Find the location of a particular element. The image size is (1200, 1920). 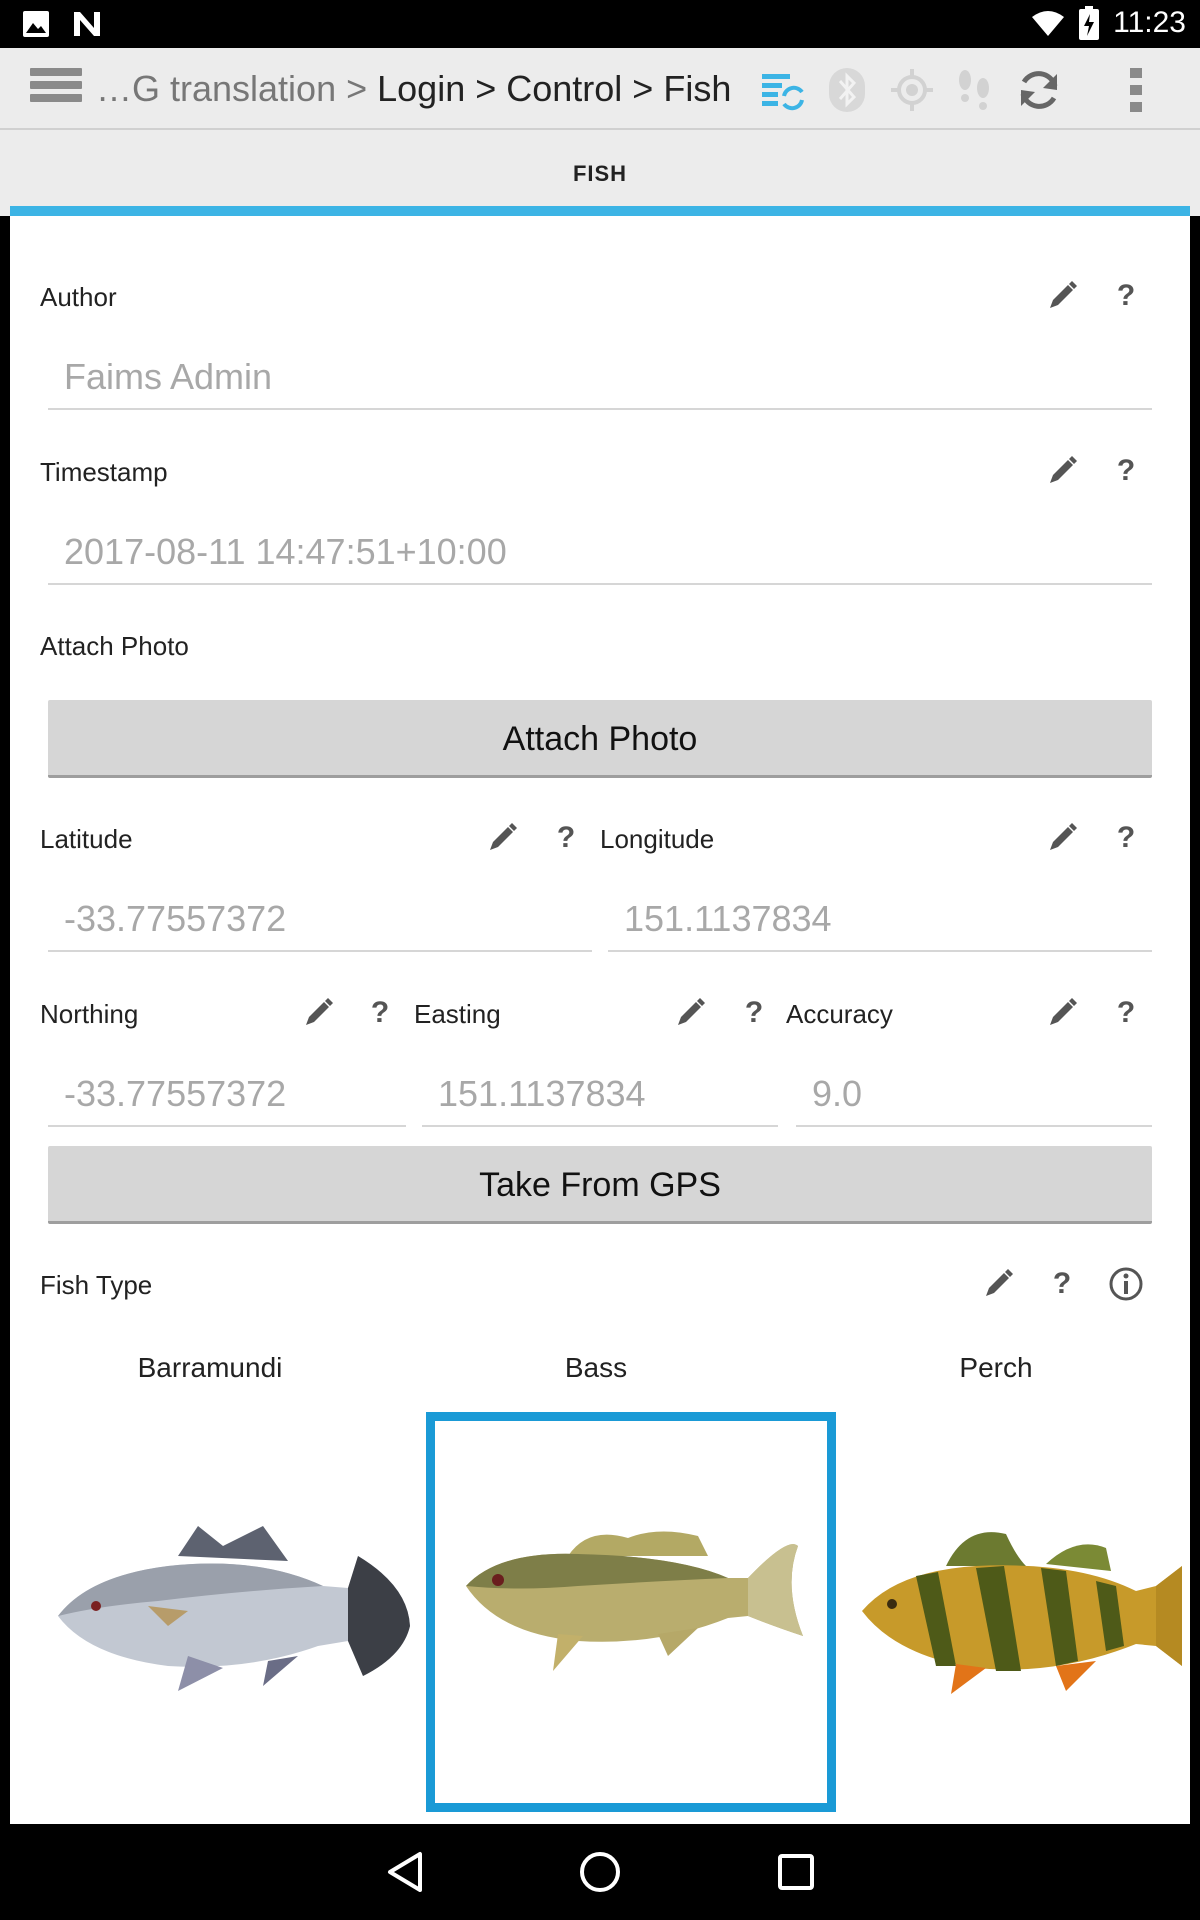

edit-timestamp-pencil-icon is located at coordinates (1062, 471).